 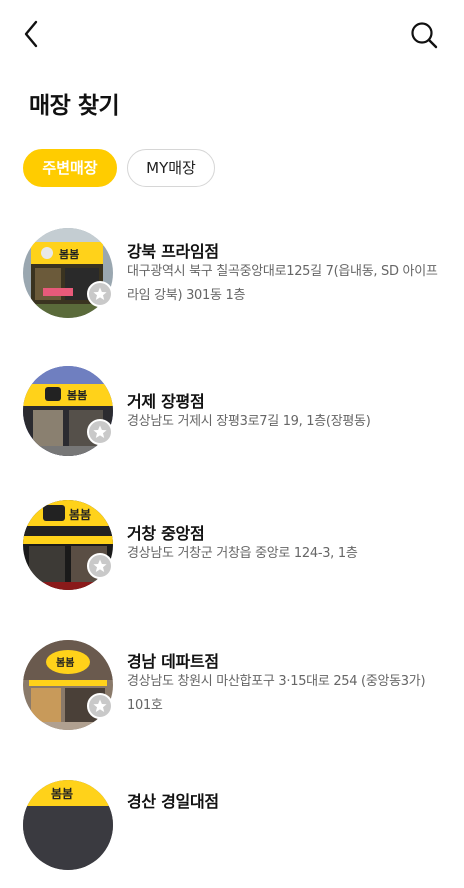 I want to click on search-button, so click(x=424, y=34).